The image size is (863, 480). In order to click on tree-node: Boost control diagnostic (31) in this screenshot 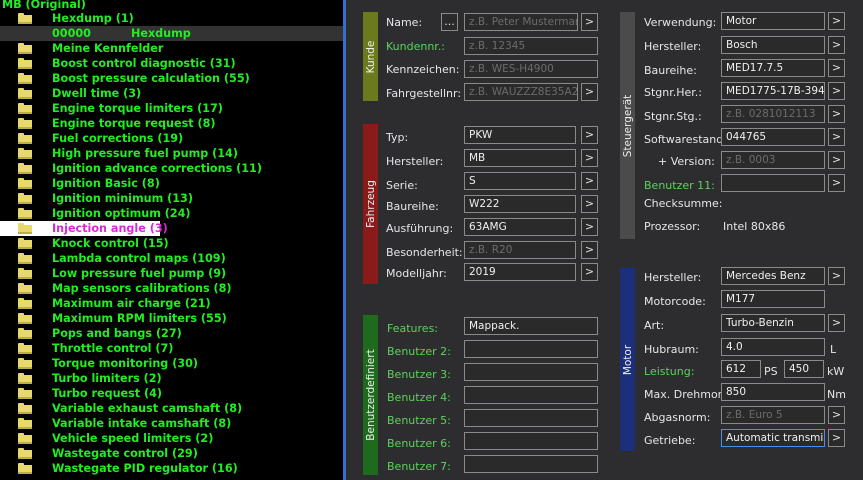, I will do `click(171, 63)`.